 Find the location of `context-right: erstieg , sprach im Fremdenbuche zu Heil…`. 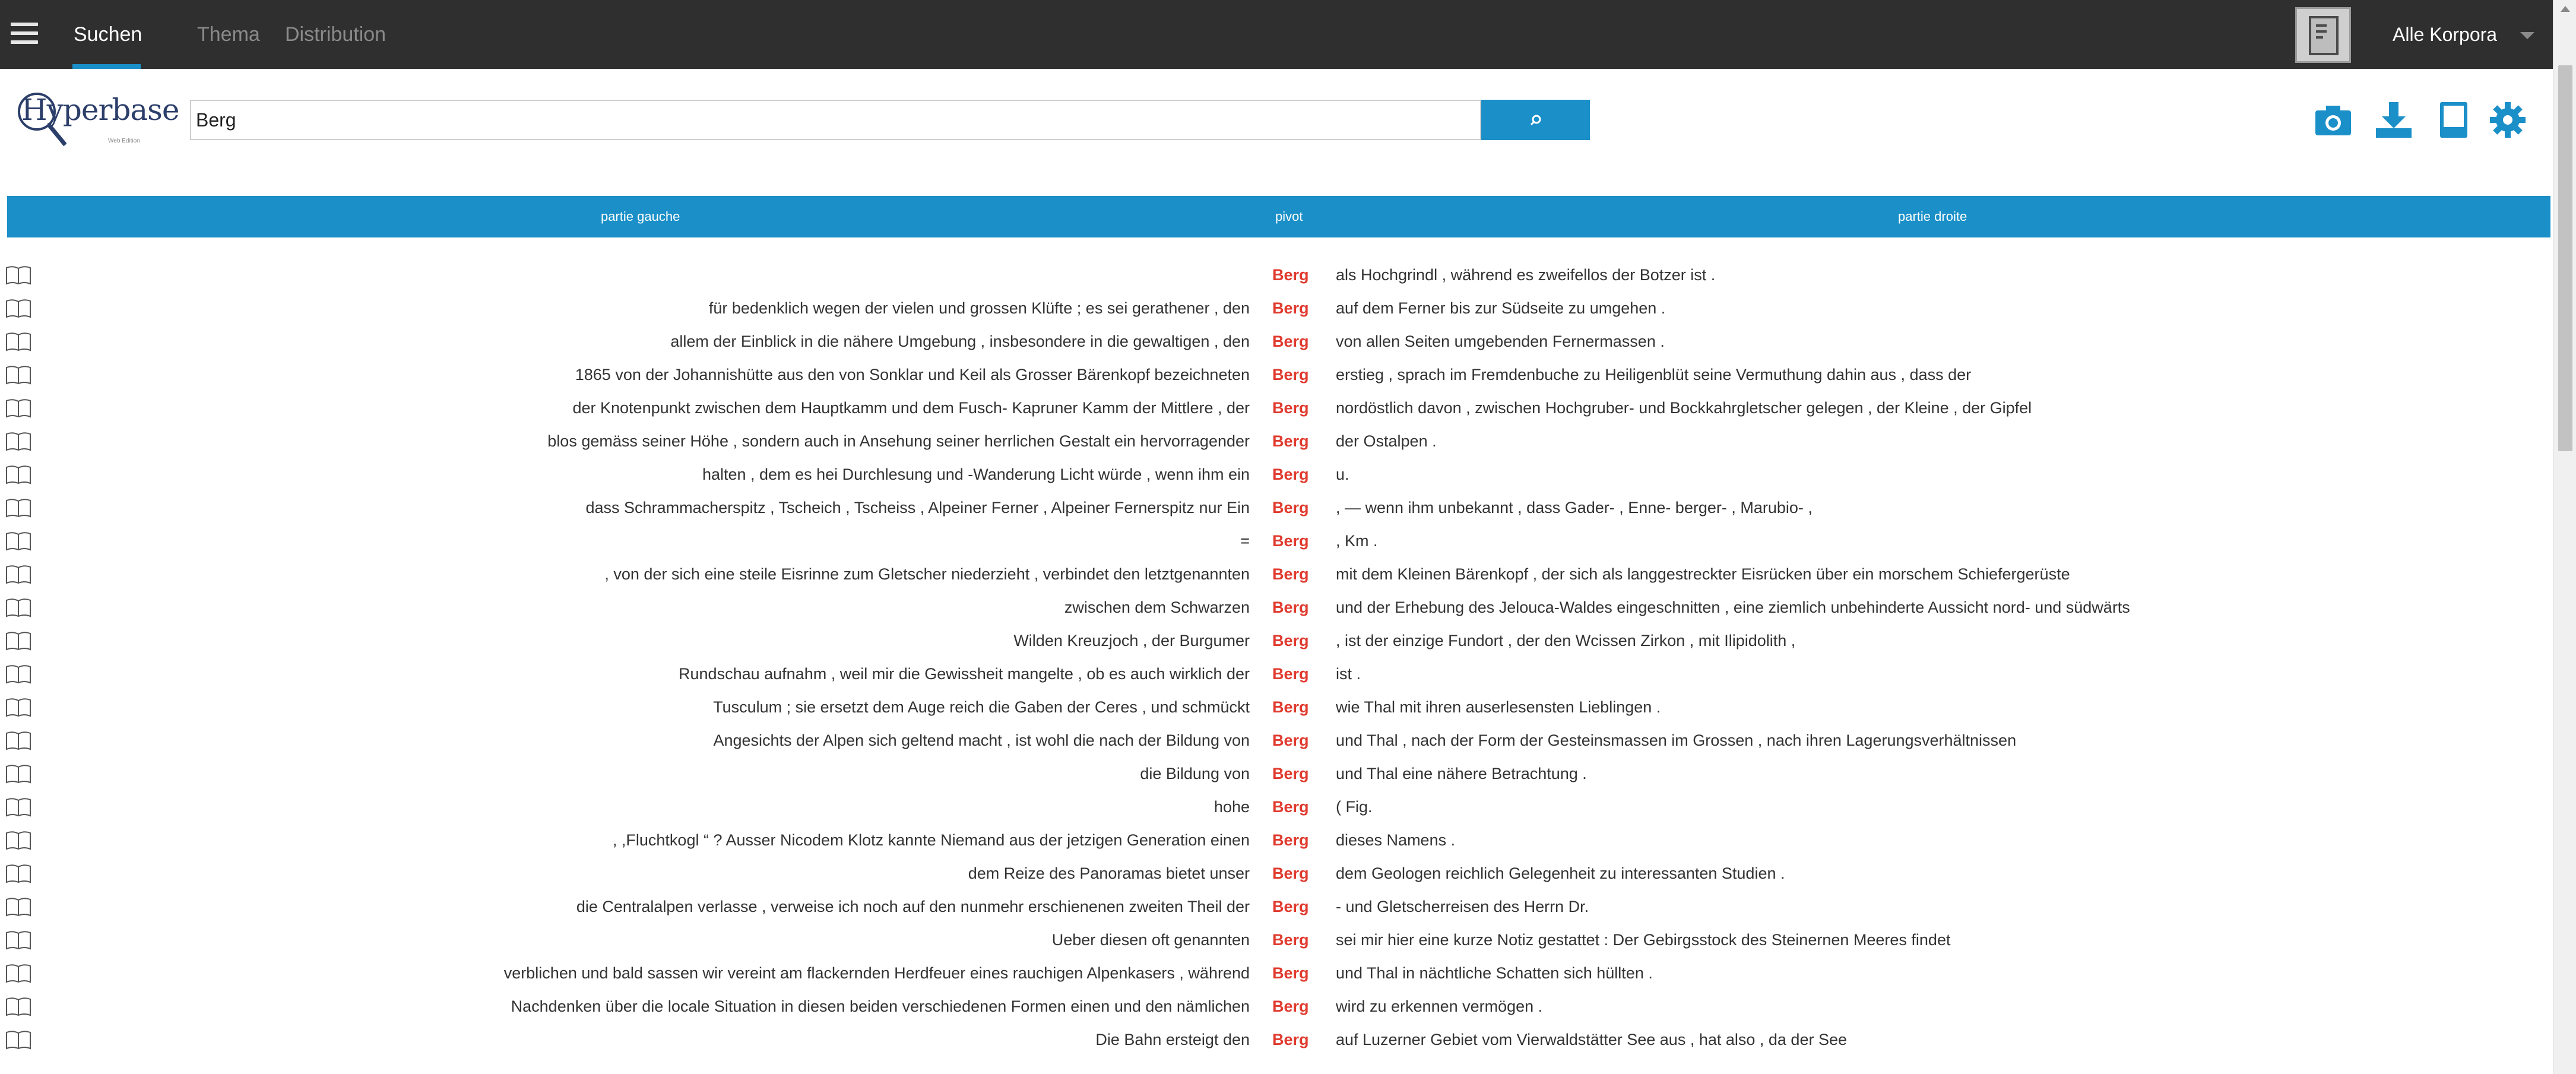

context-right: erstieg , sprach im Fremdenbuche zu Heil… is located at coordinates (1654, 375).